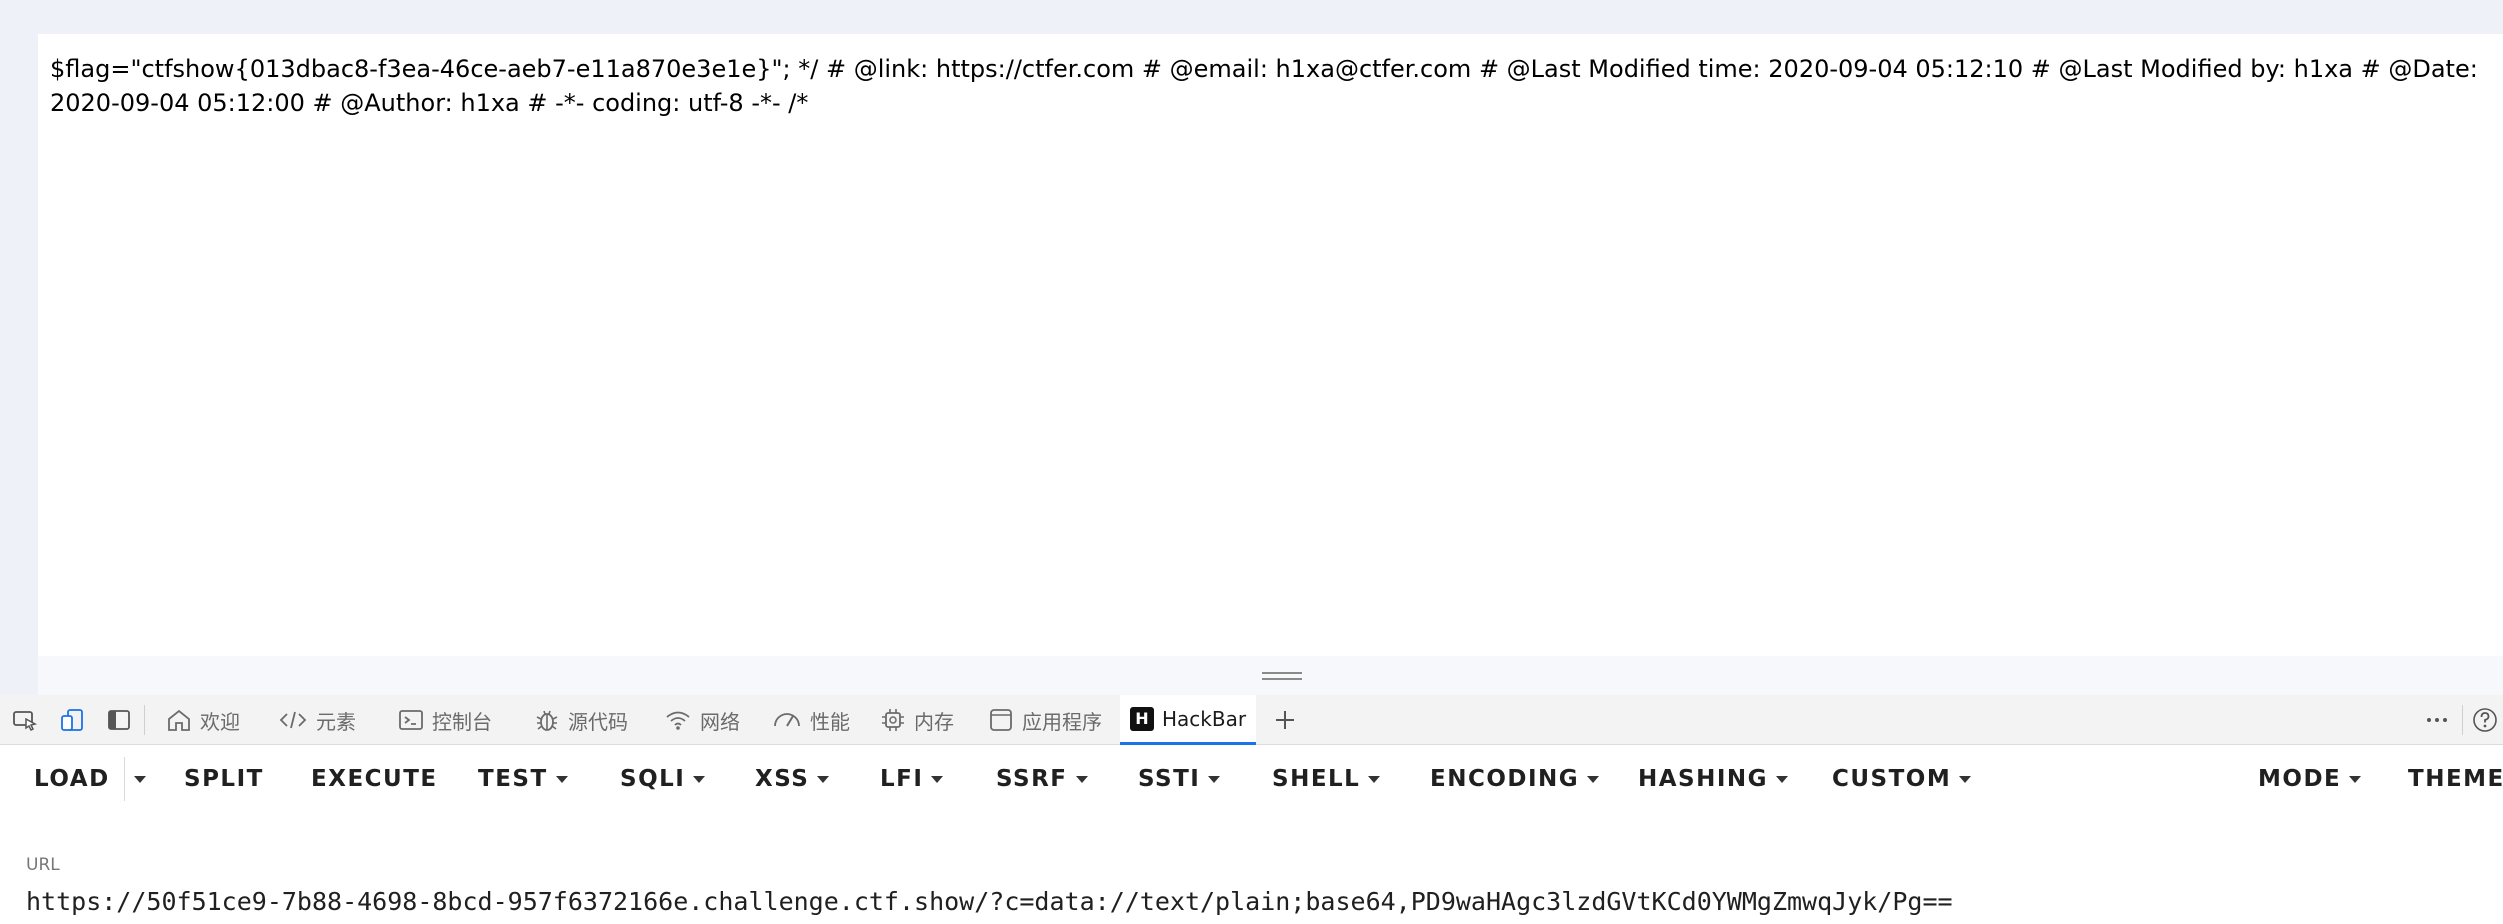 This screenshot has height=924, width=2503. I want to click on ssrf-menu: SSRF, so click(1042, 779).